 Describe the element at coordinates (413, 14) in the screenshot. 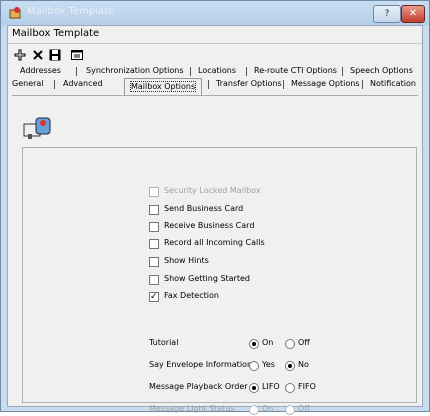

I see `close-button: ✕` at that location.